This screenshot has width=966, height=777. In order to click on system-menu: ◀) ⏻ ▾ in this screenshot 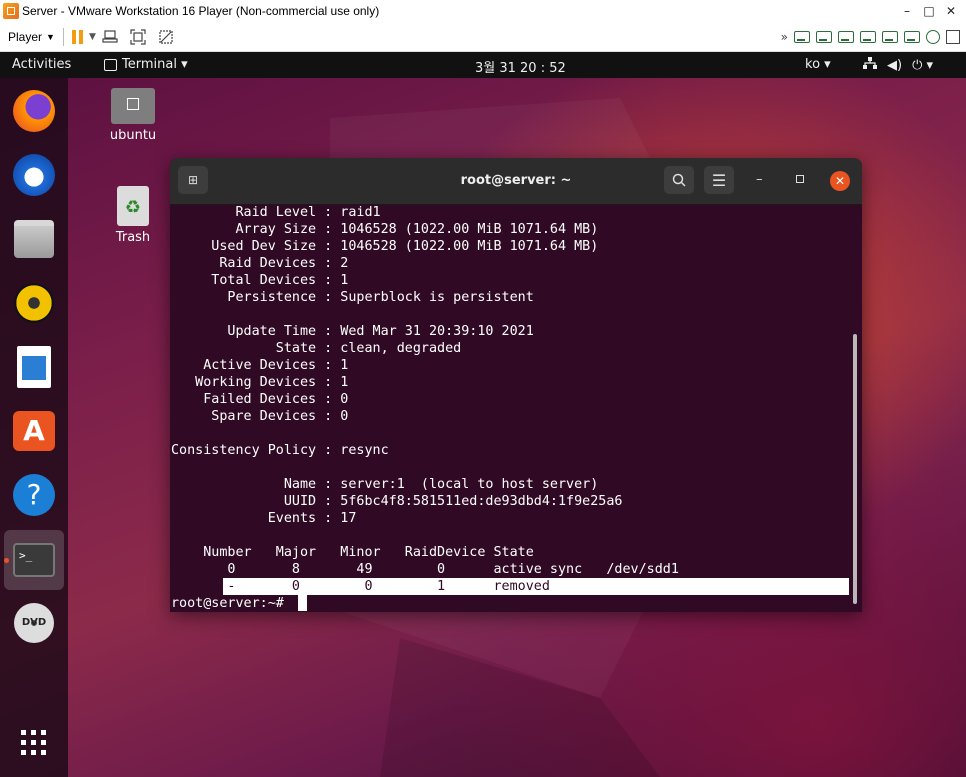, I will do `click(898, 65)`.